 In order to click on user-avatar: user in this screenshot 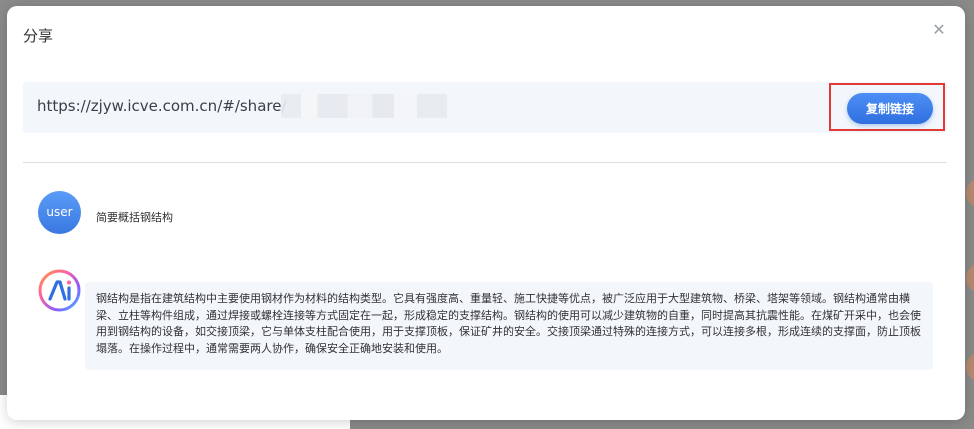, I will do `click(59, 212)`.